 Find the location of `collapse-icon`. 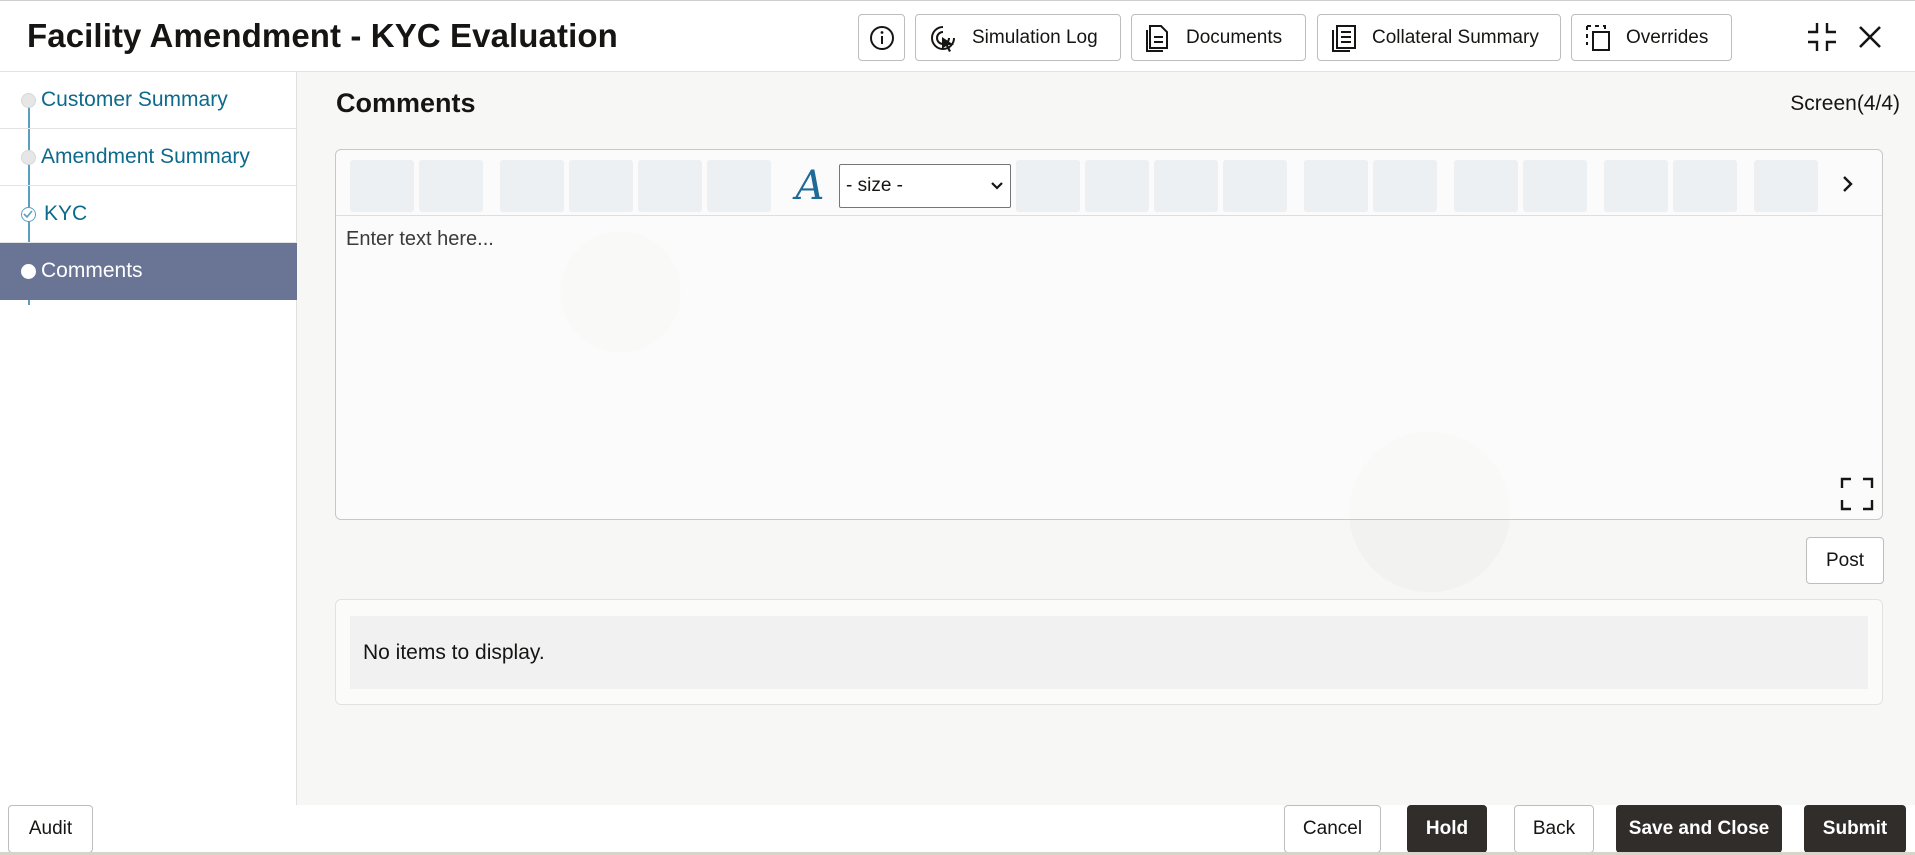

collapse-icon is located at coordinates (1822, 37).